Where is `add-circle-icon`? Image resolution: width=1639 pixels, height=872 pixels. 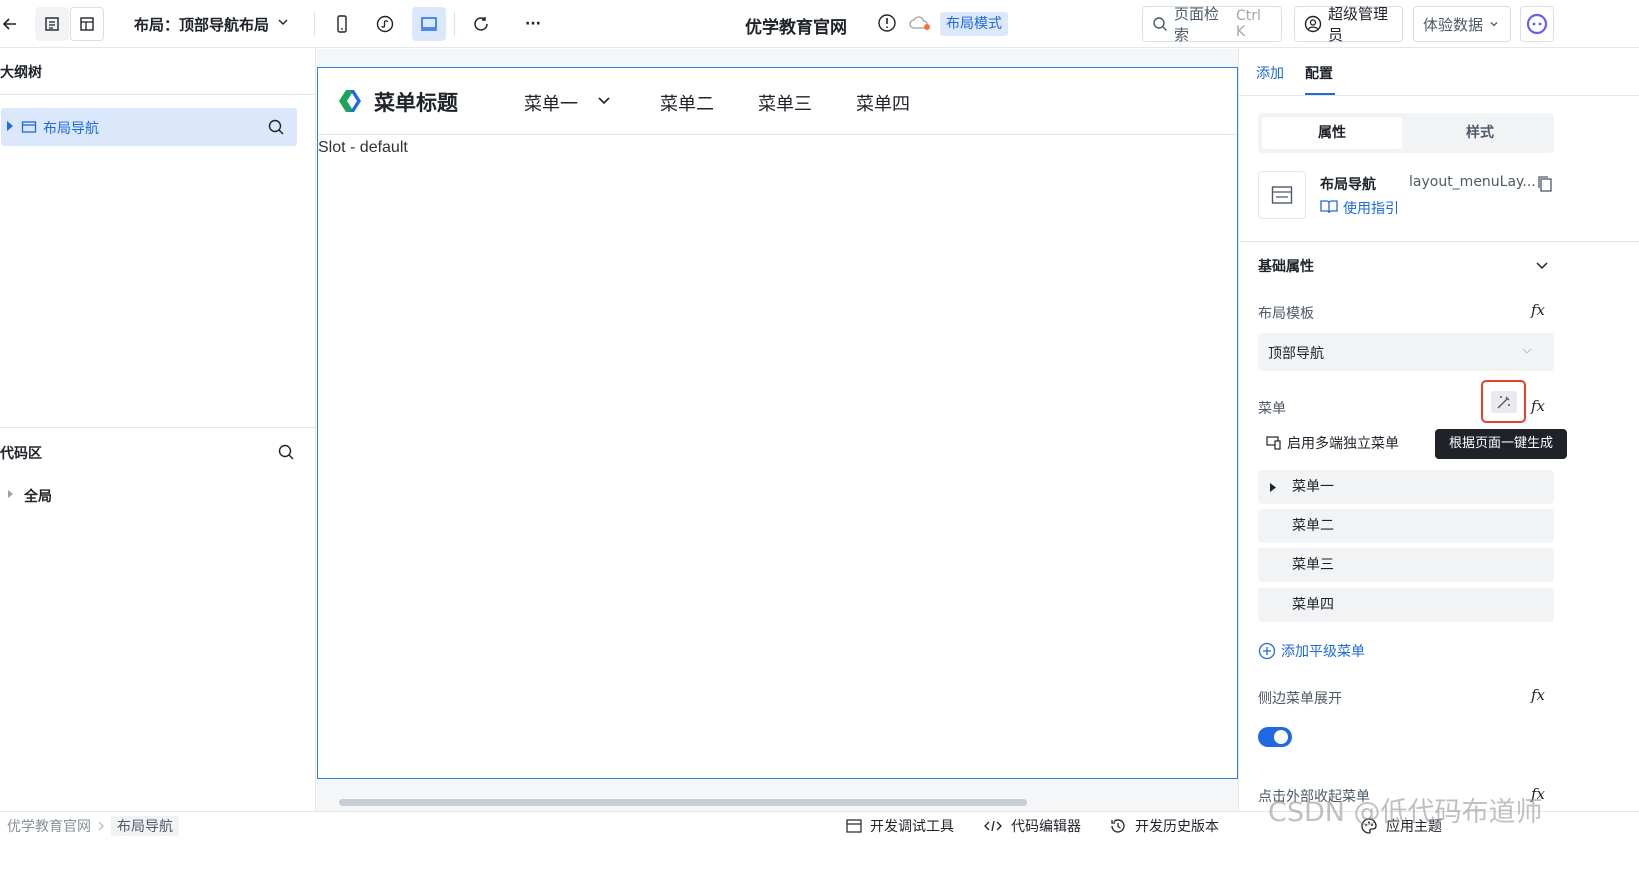 add-circle-icon is located at coordinates (1267, 651).